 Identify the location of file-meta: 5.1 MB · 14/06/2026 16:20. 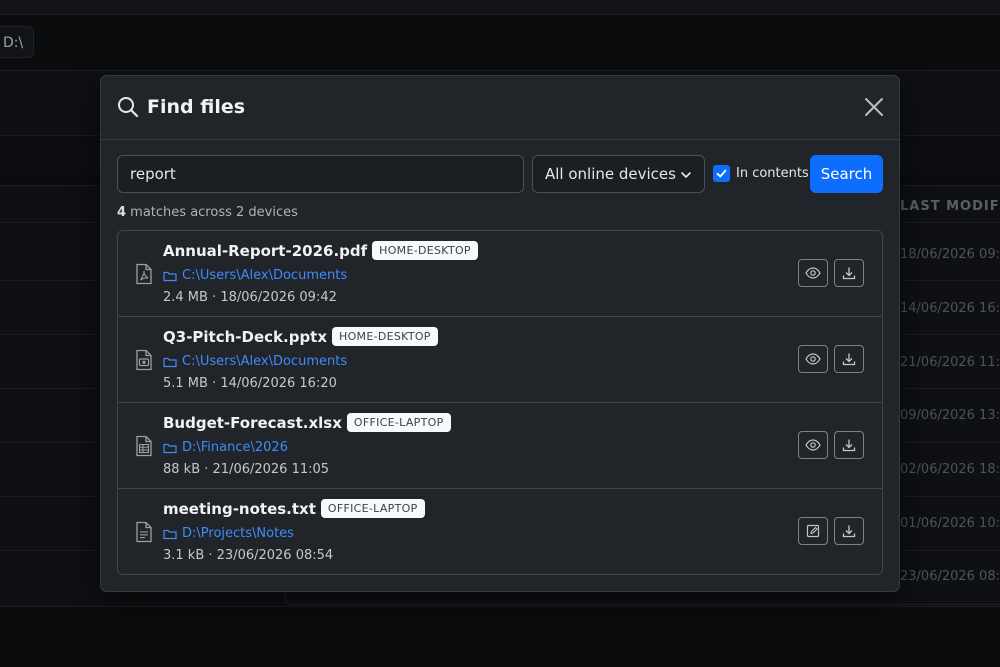
(250, 383).